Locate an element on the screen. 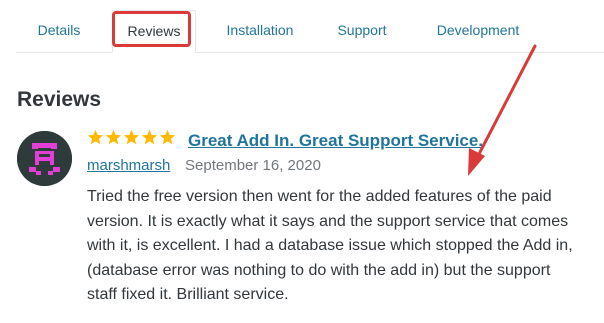 This screenshot has height=323, width=604. tab-reviews: Reviews is located at coordinates (154, 31).